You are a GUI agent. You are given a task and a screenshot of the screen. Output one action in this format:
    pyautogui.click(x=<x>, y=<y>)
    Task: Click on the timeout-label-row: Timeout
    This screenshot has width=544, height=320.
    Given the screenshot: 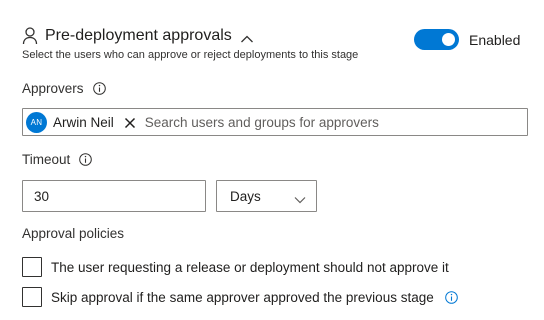 What is the action you would take?
    pyautogui.click(x=57, y=159)
    